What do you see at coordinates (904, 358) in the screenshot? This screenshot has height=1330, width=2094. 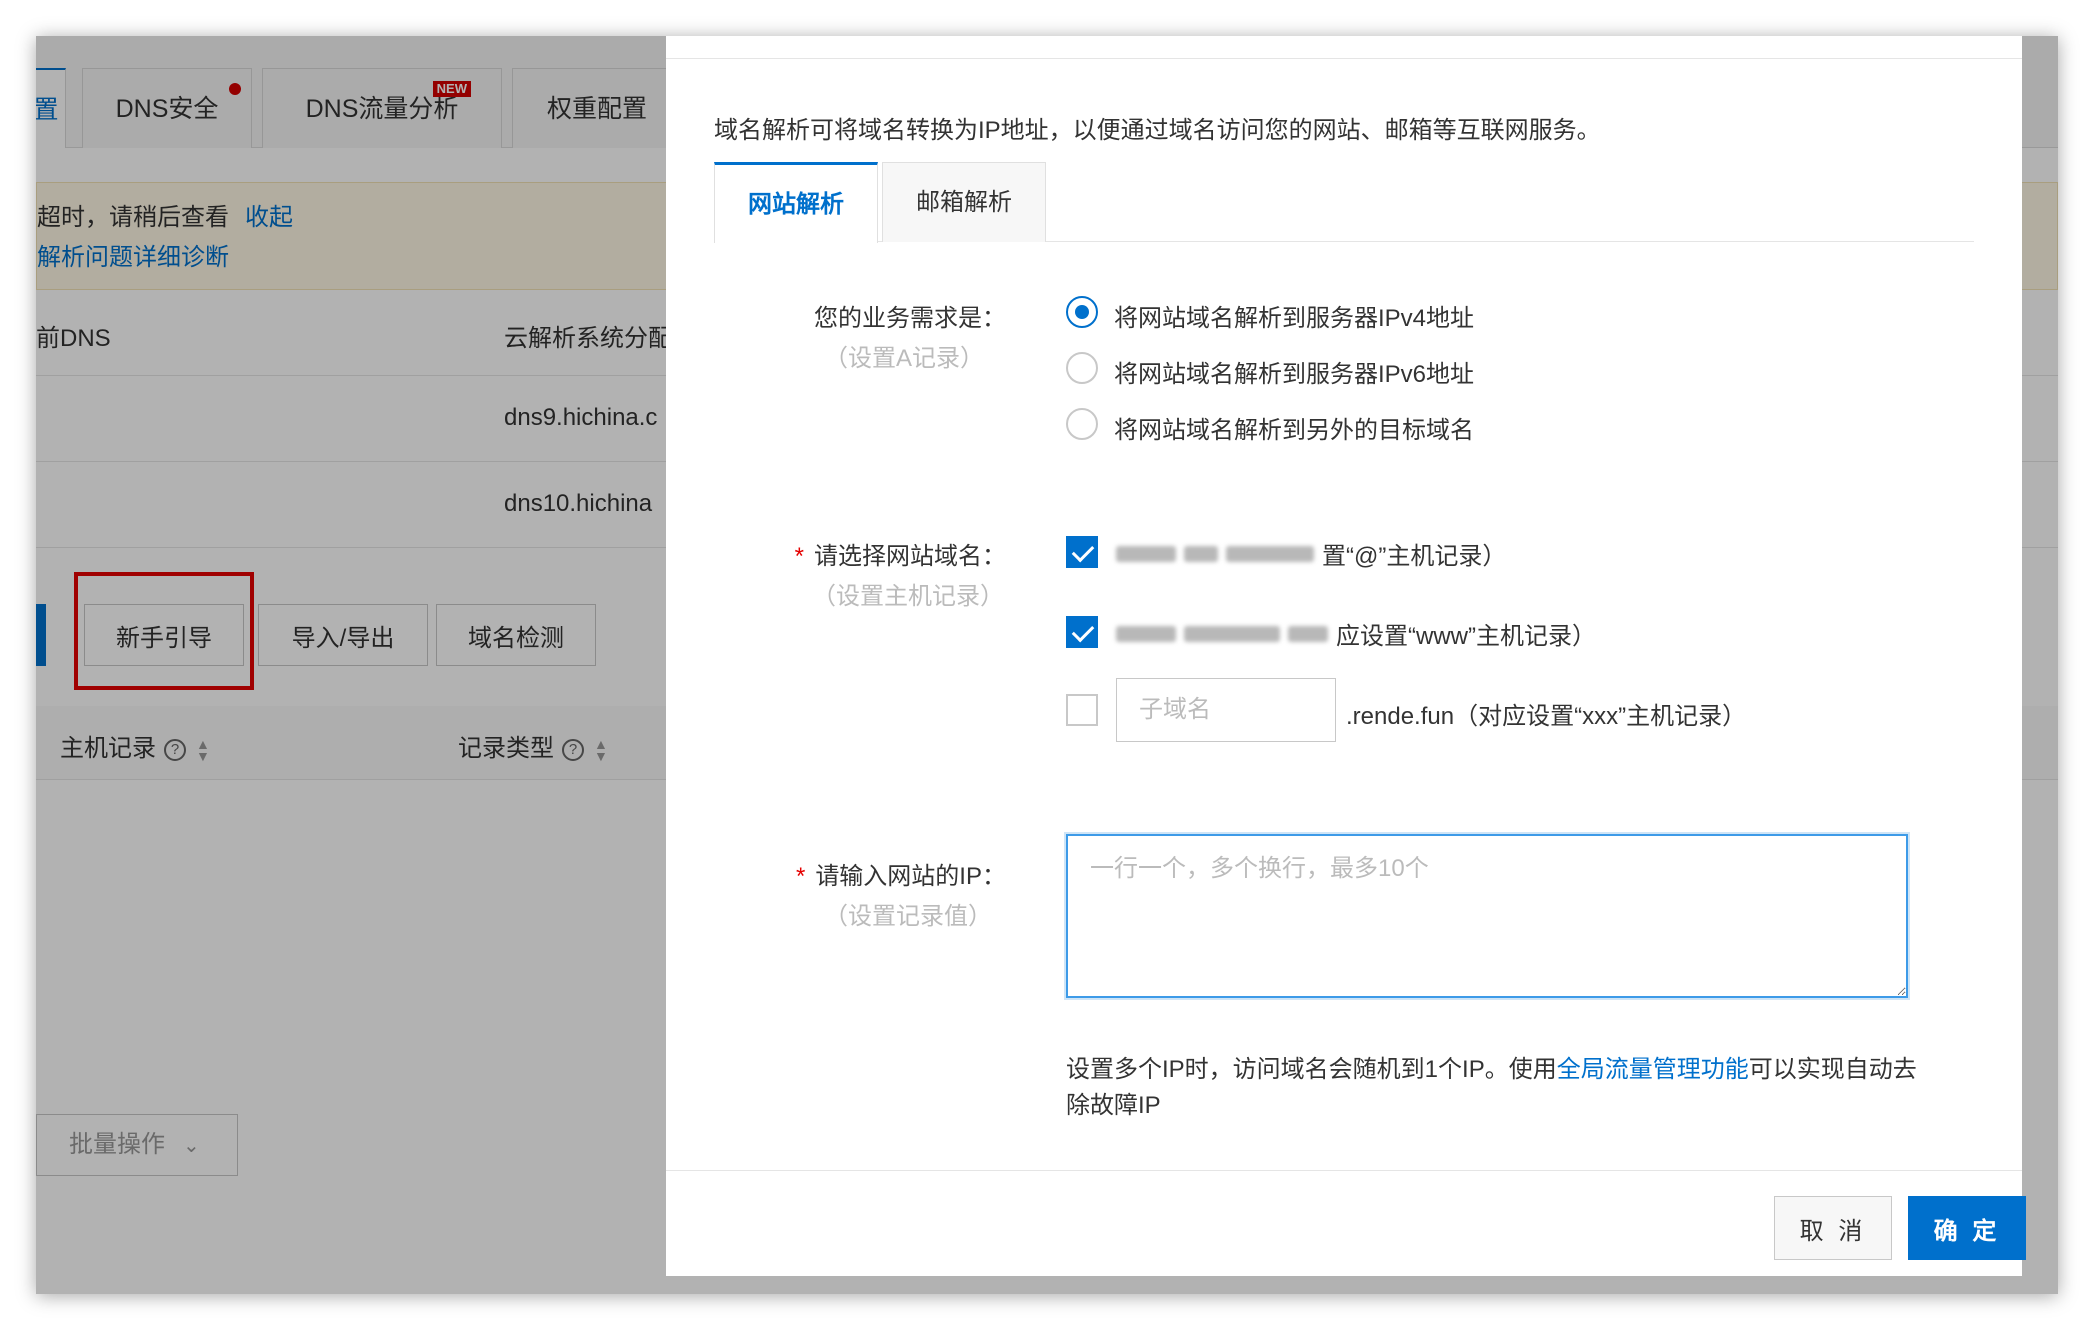 I see `need-sub-label: （设置A记录）` at bounding box center [904, 358].